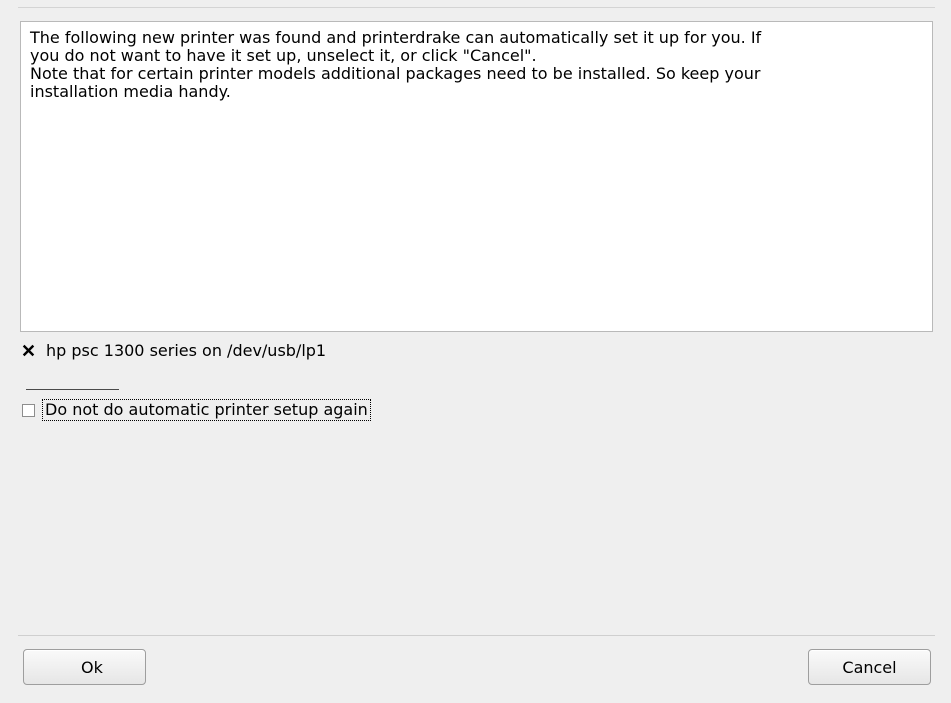  I want to click on no-auto-setup-option-row: Do not do automatic printer setup again, so click(196, 410).